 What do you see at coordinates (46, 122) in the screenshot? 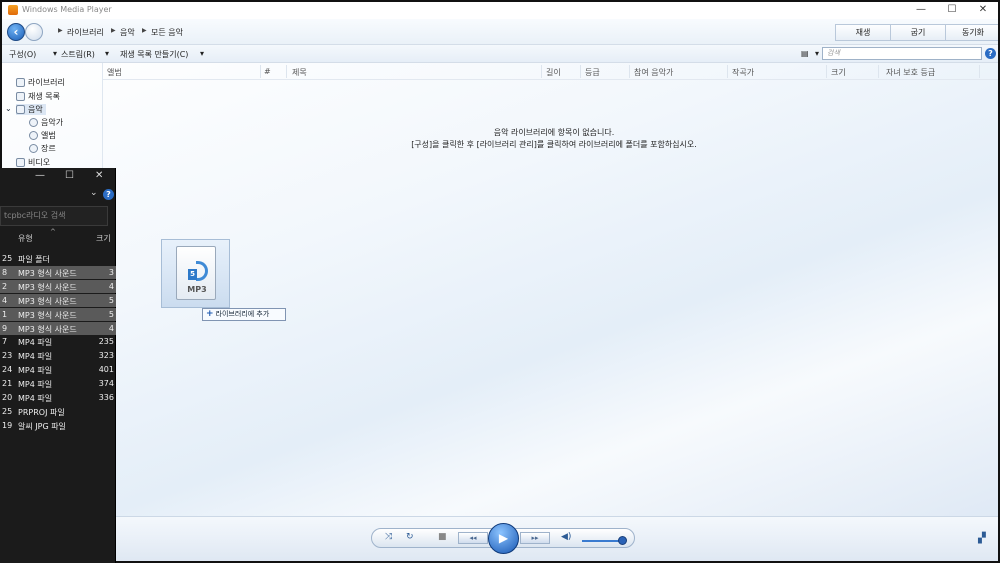
I see `nav-item-artist: 음악가` at bounding box center [46, 122].